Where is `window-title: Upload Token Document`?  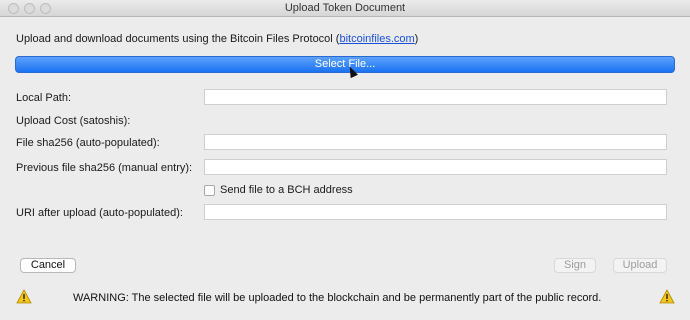
window-title: Upload Token Document is located at coordinates (345, 8).